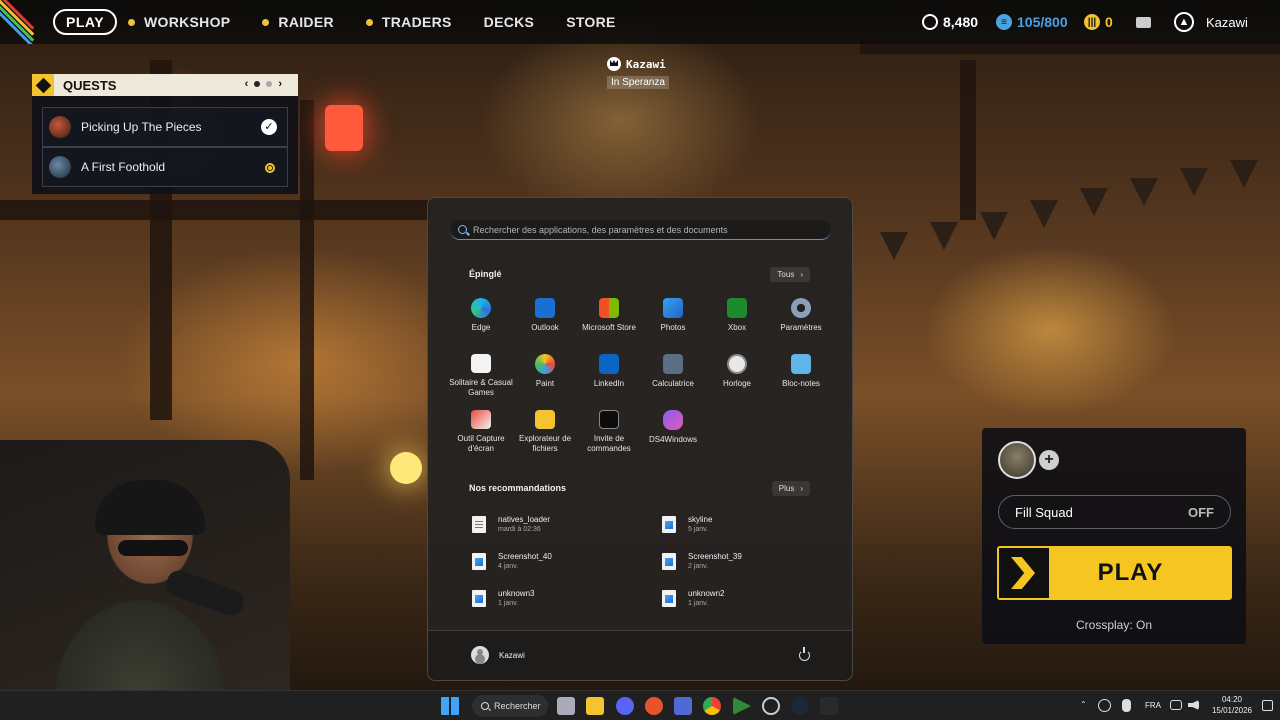 This screenshot has width=1280, height=720. I want to click on profile-button: ▲ Kazawi, so click(1211, 22).